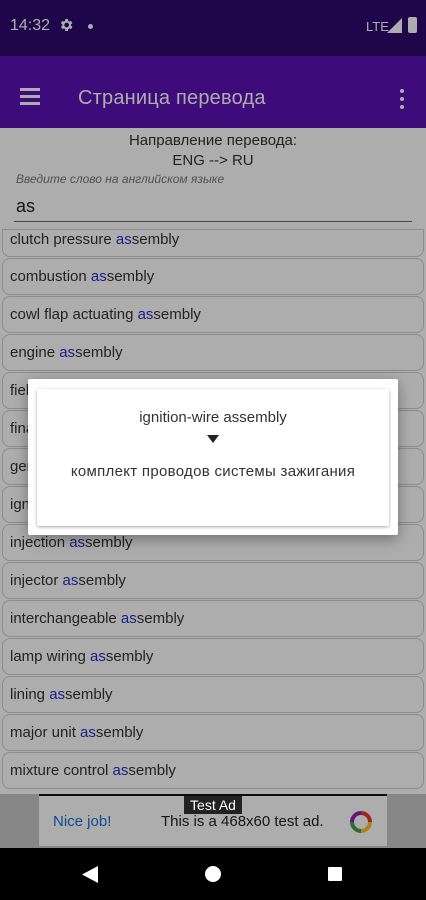 This screenshot has width=426, height=900. What do you see at coordinates (213, 805) in the screenshot?
I see `test-ad-label: Test Ad` at bounding box center [213, 805].